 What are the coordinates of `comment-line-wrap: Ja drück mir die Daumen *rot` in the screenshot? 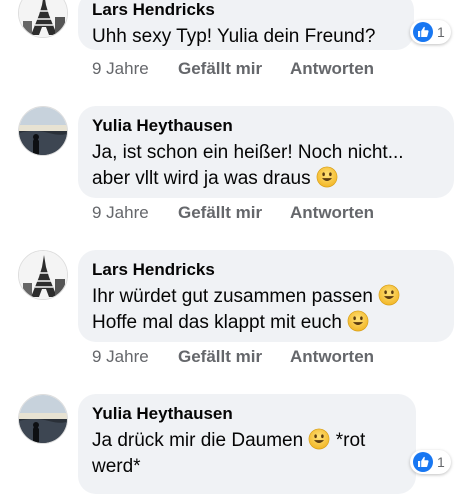 It's located at (247, 441).